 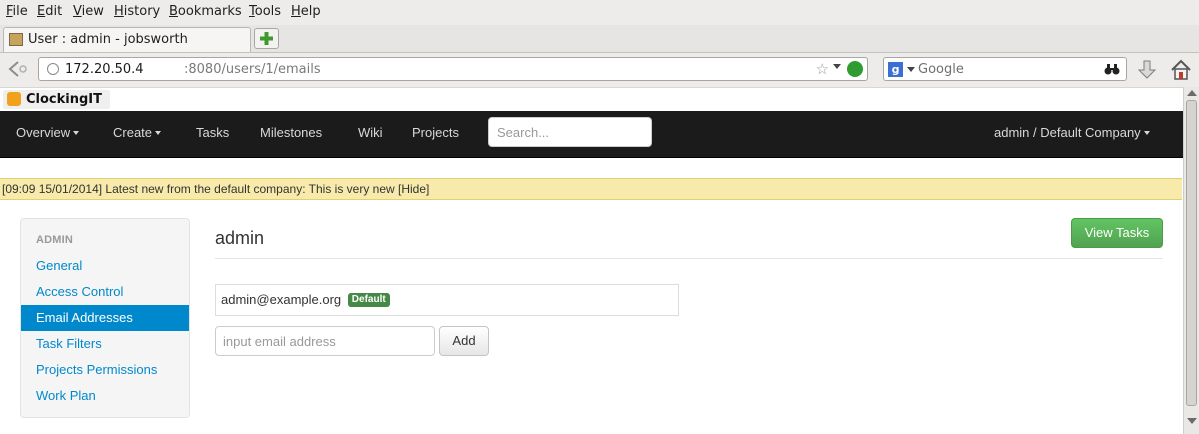 I want to click on page-title: admin, so click(x=240, y=238).